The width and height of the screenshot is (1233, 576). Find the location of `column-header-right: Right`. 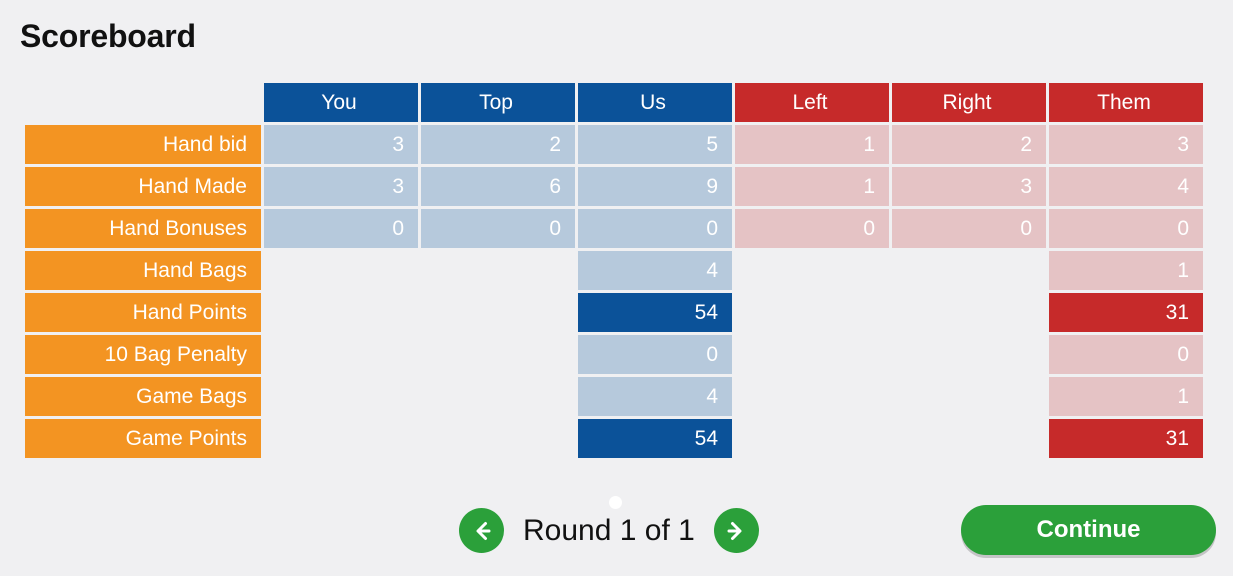

column-header-right: Right is located at coordinates (969, 102).